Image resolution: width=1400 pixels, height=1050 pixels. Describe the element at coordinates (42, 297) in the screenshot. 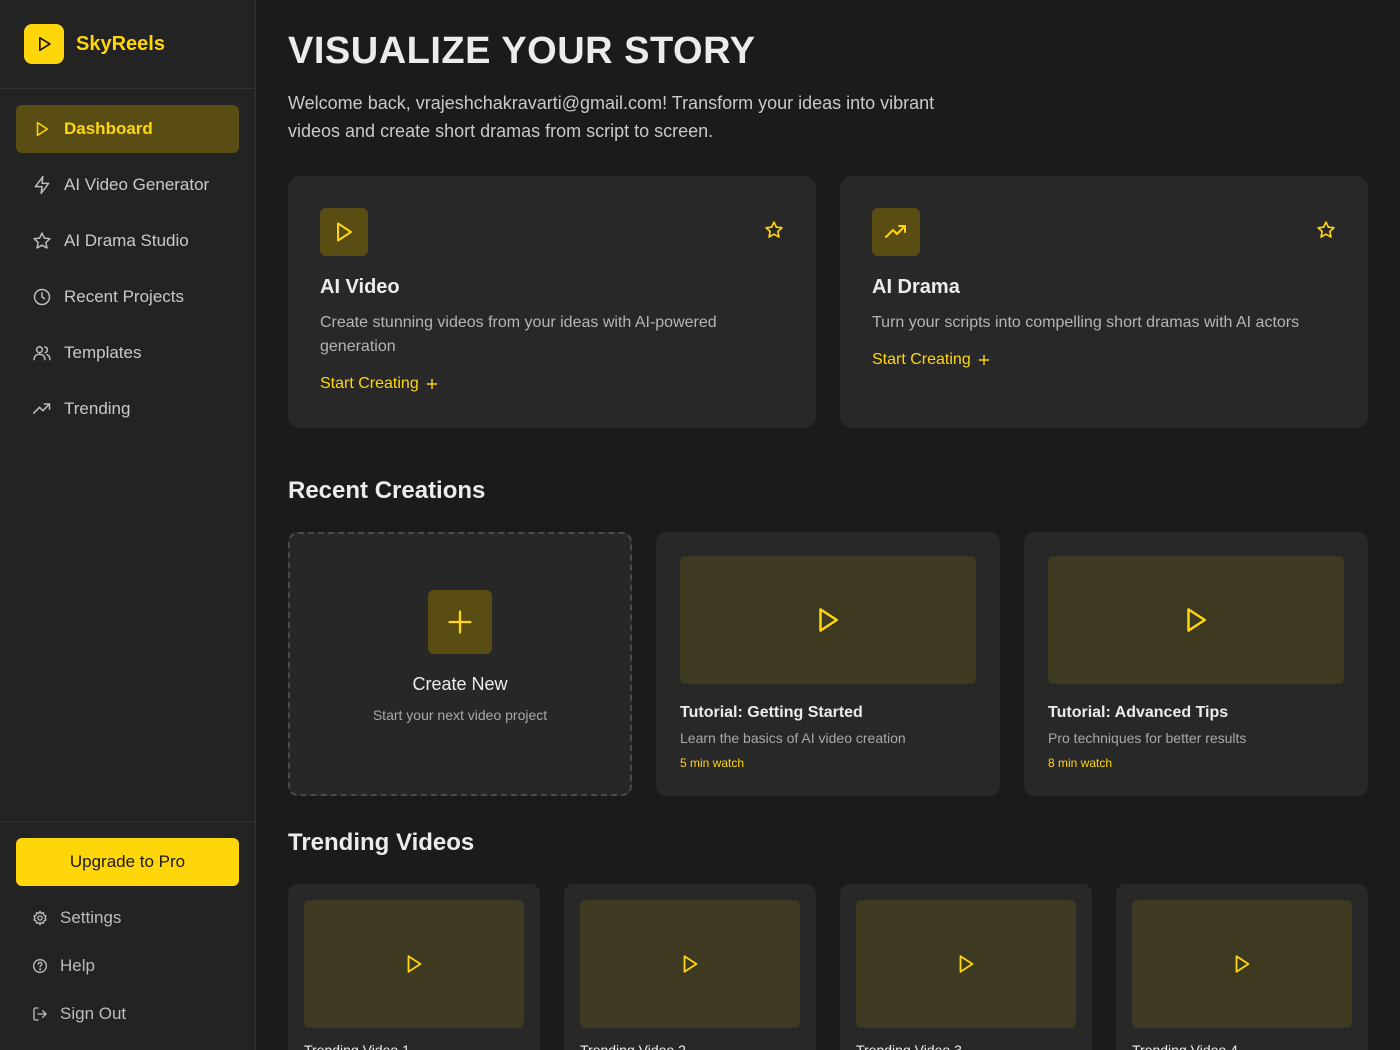

I see `clock-icon` at that location.